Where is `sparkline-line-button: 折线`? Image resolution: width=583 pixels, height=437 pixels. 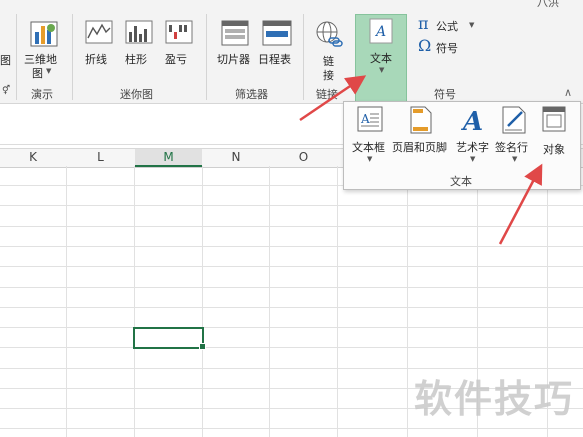
sparkline-line-button: 折线 is located at coordinates (99, 45).